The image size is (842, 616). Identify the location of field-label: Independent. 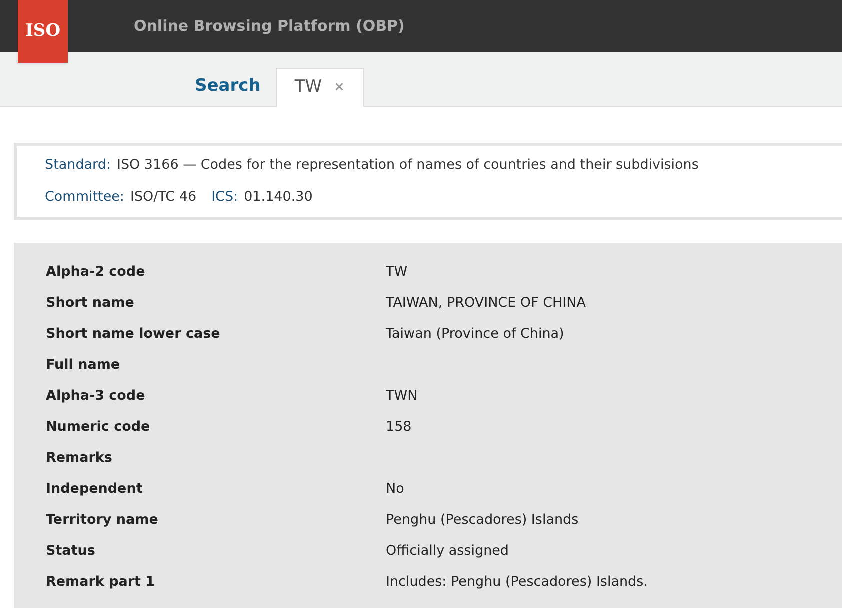
(94, 489).